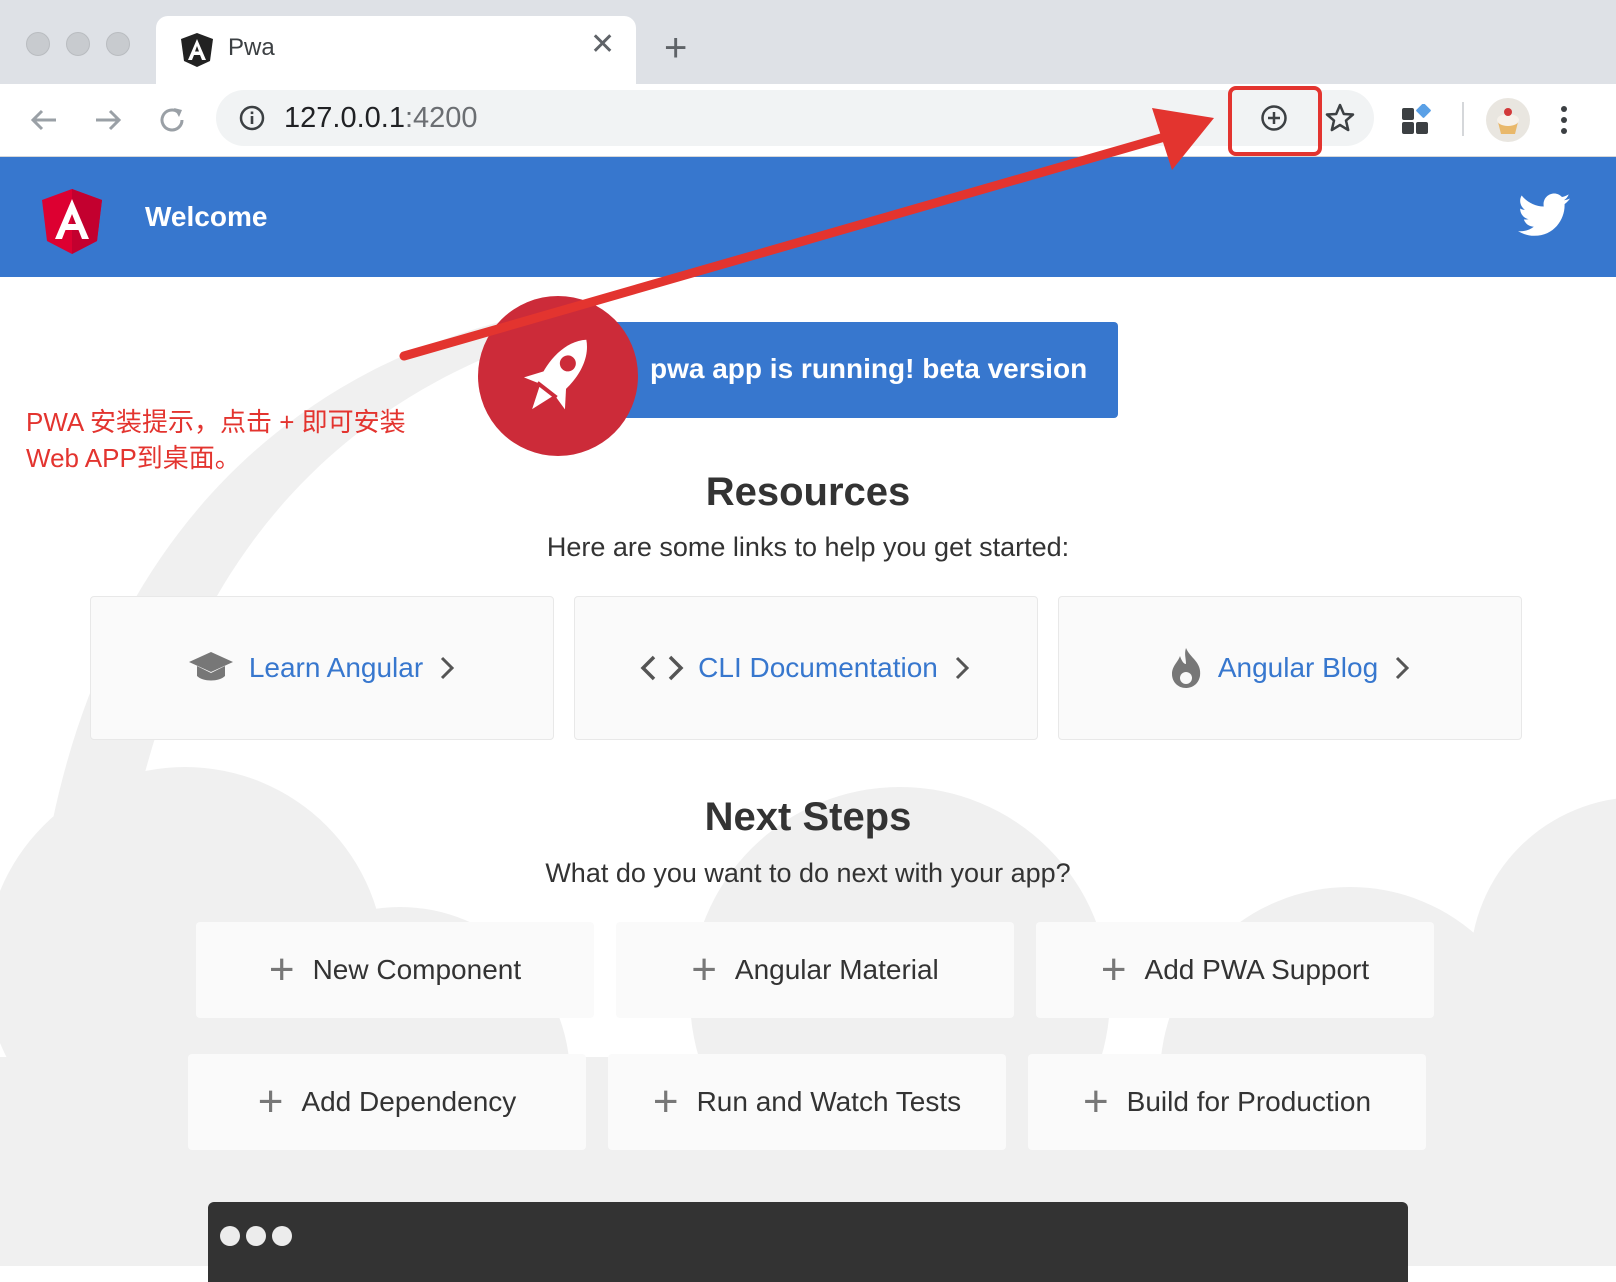 The height and width of the screenshot is (1282, 1616). Describe the element at coordinates (806, 234) in the screenshot. I see `annotation-arrow` at that location.